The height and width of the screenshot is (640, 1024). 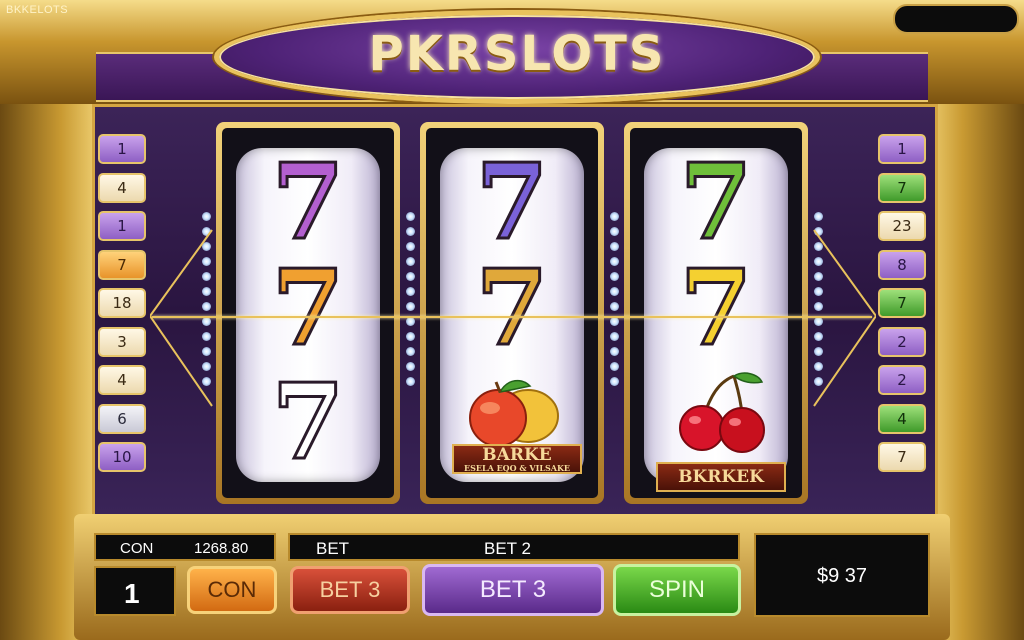 I want to click on payline-indicator: 6, so click(x=122, y=418).